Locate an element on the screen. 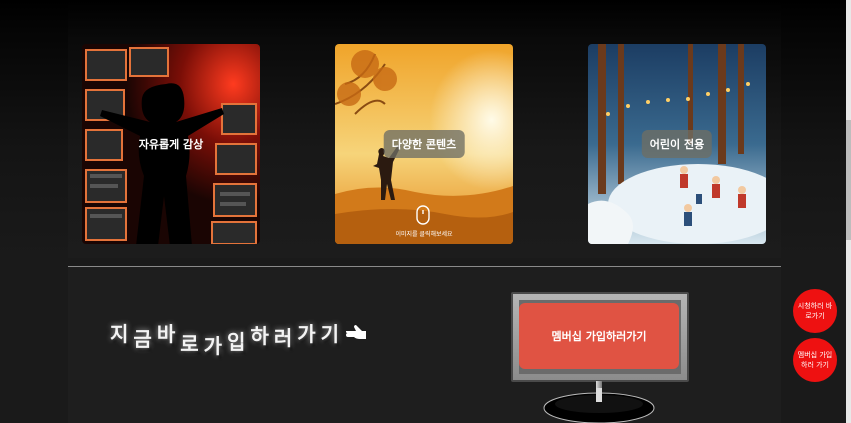 This screenshot has width=851, height=423. scrollbar-thumb is located at coordinates (848, 180).